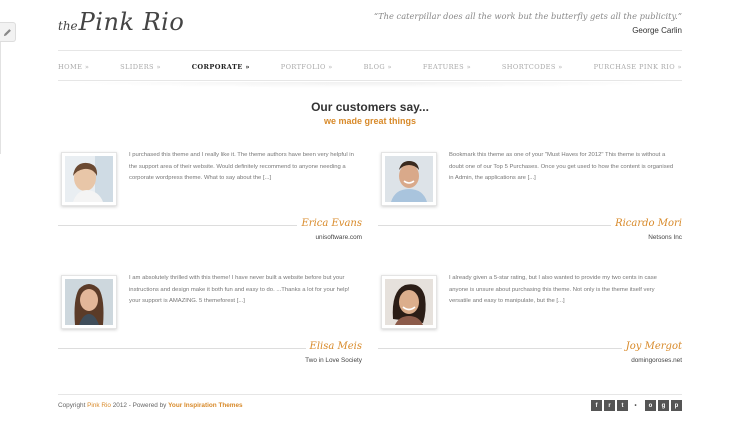  What do you see at coordinates (676, 405) in the screenshot?
I see `pinterest-icon: p` at bounding box center [676, 405].